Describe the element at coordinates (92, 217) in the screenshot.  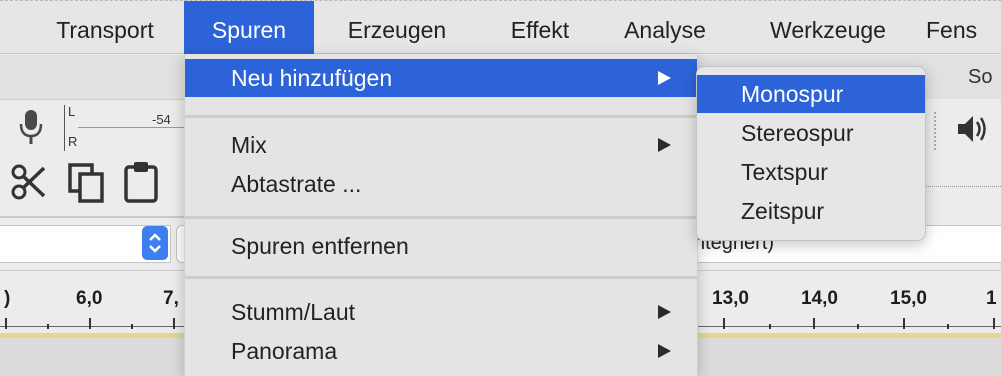
I see `toolbar-separator` at that location.